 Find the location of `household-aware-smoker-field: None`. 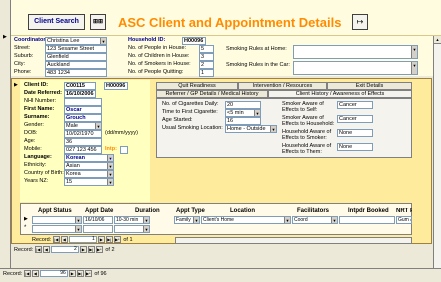

household-aware-smoker-field: None is located at coordinates (355, 133).